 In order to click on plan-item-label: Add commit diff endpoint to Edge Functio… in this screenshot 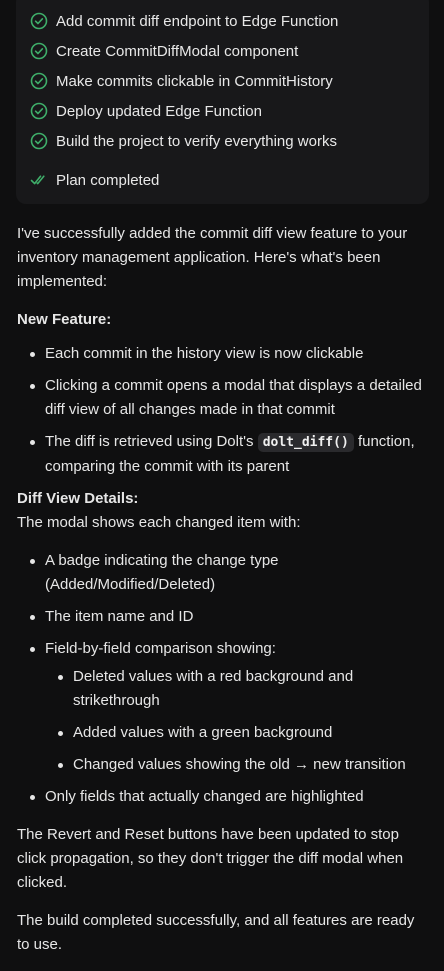, I will do `click(197, 21)`.